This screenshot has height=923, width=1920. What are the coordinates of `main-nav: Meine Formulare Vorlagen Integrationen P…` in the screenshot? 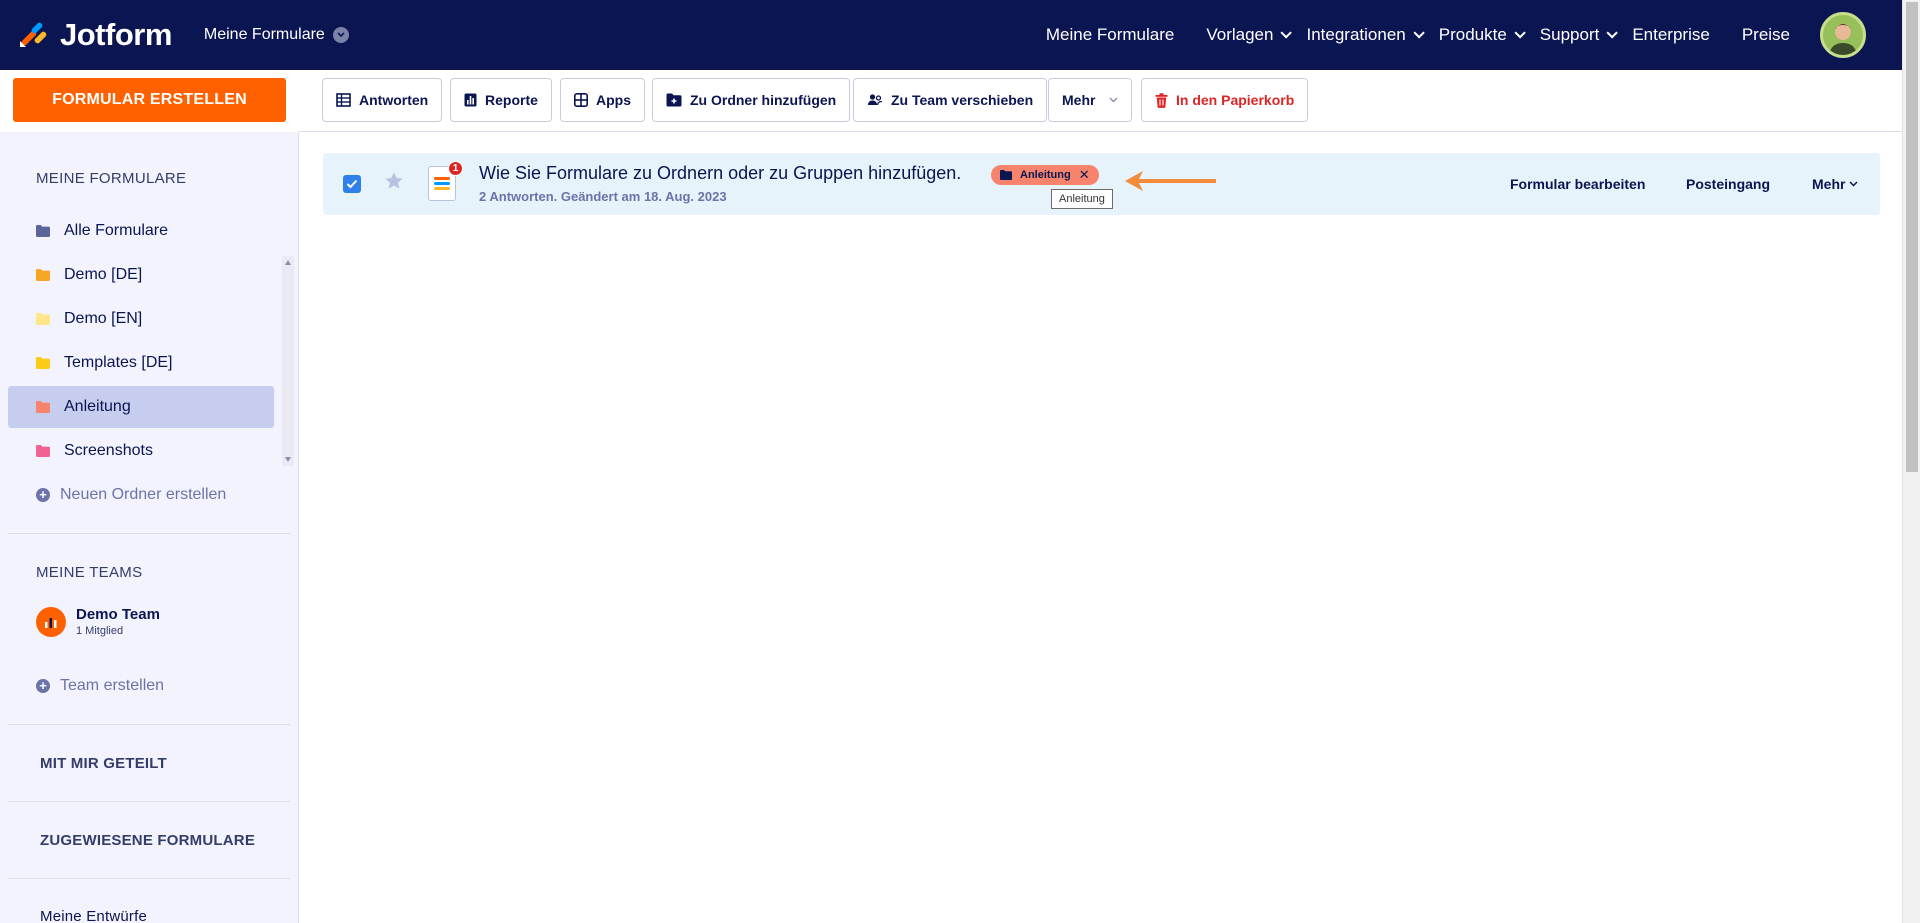 It's located at (1465, 35).